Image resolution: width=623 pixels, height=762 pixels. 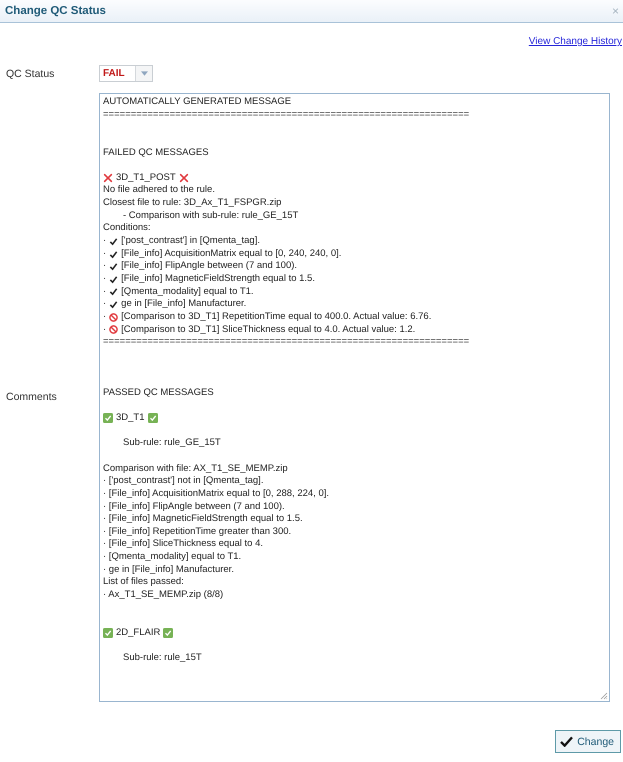 I want to click on comments-label: Comments, so click(x=32, y=397).